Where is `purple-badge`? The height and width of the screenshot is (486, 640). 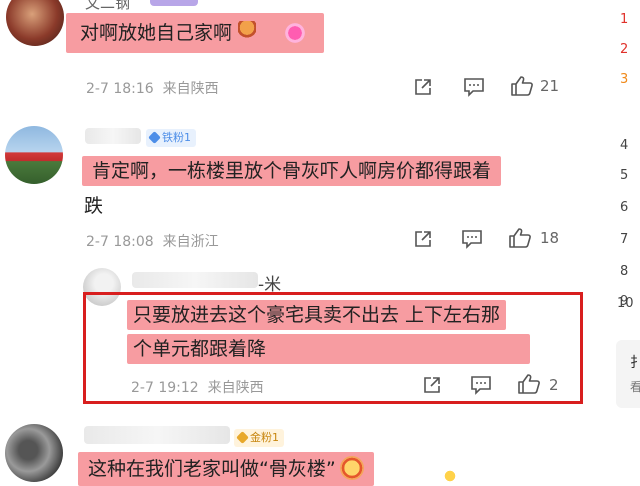 purple-badge is located at coordinates (174, 3).